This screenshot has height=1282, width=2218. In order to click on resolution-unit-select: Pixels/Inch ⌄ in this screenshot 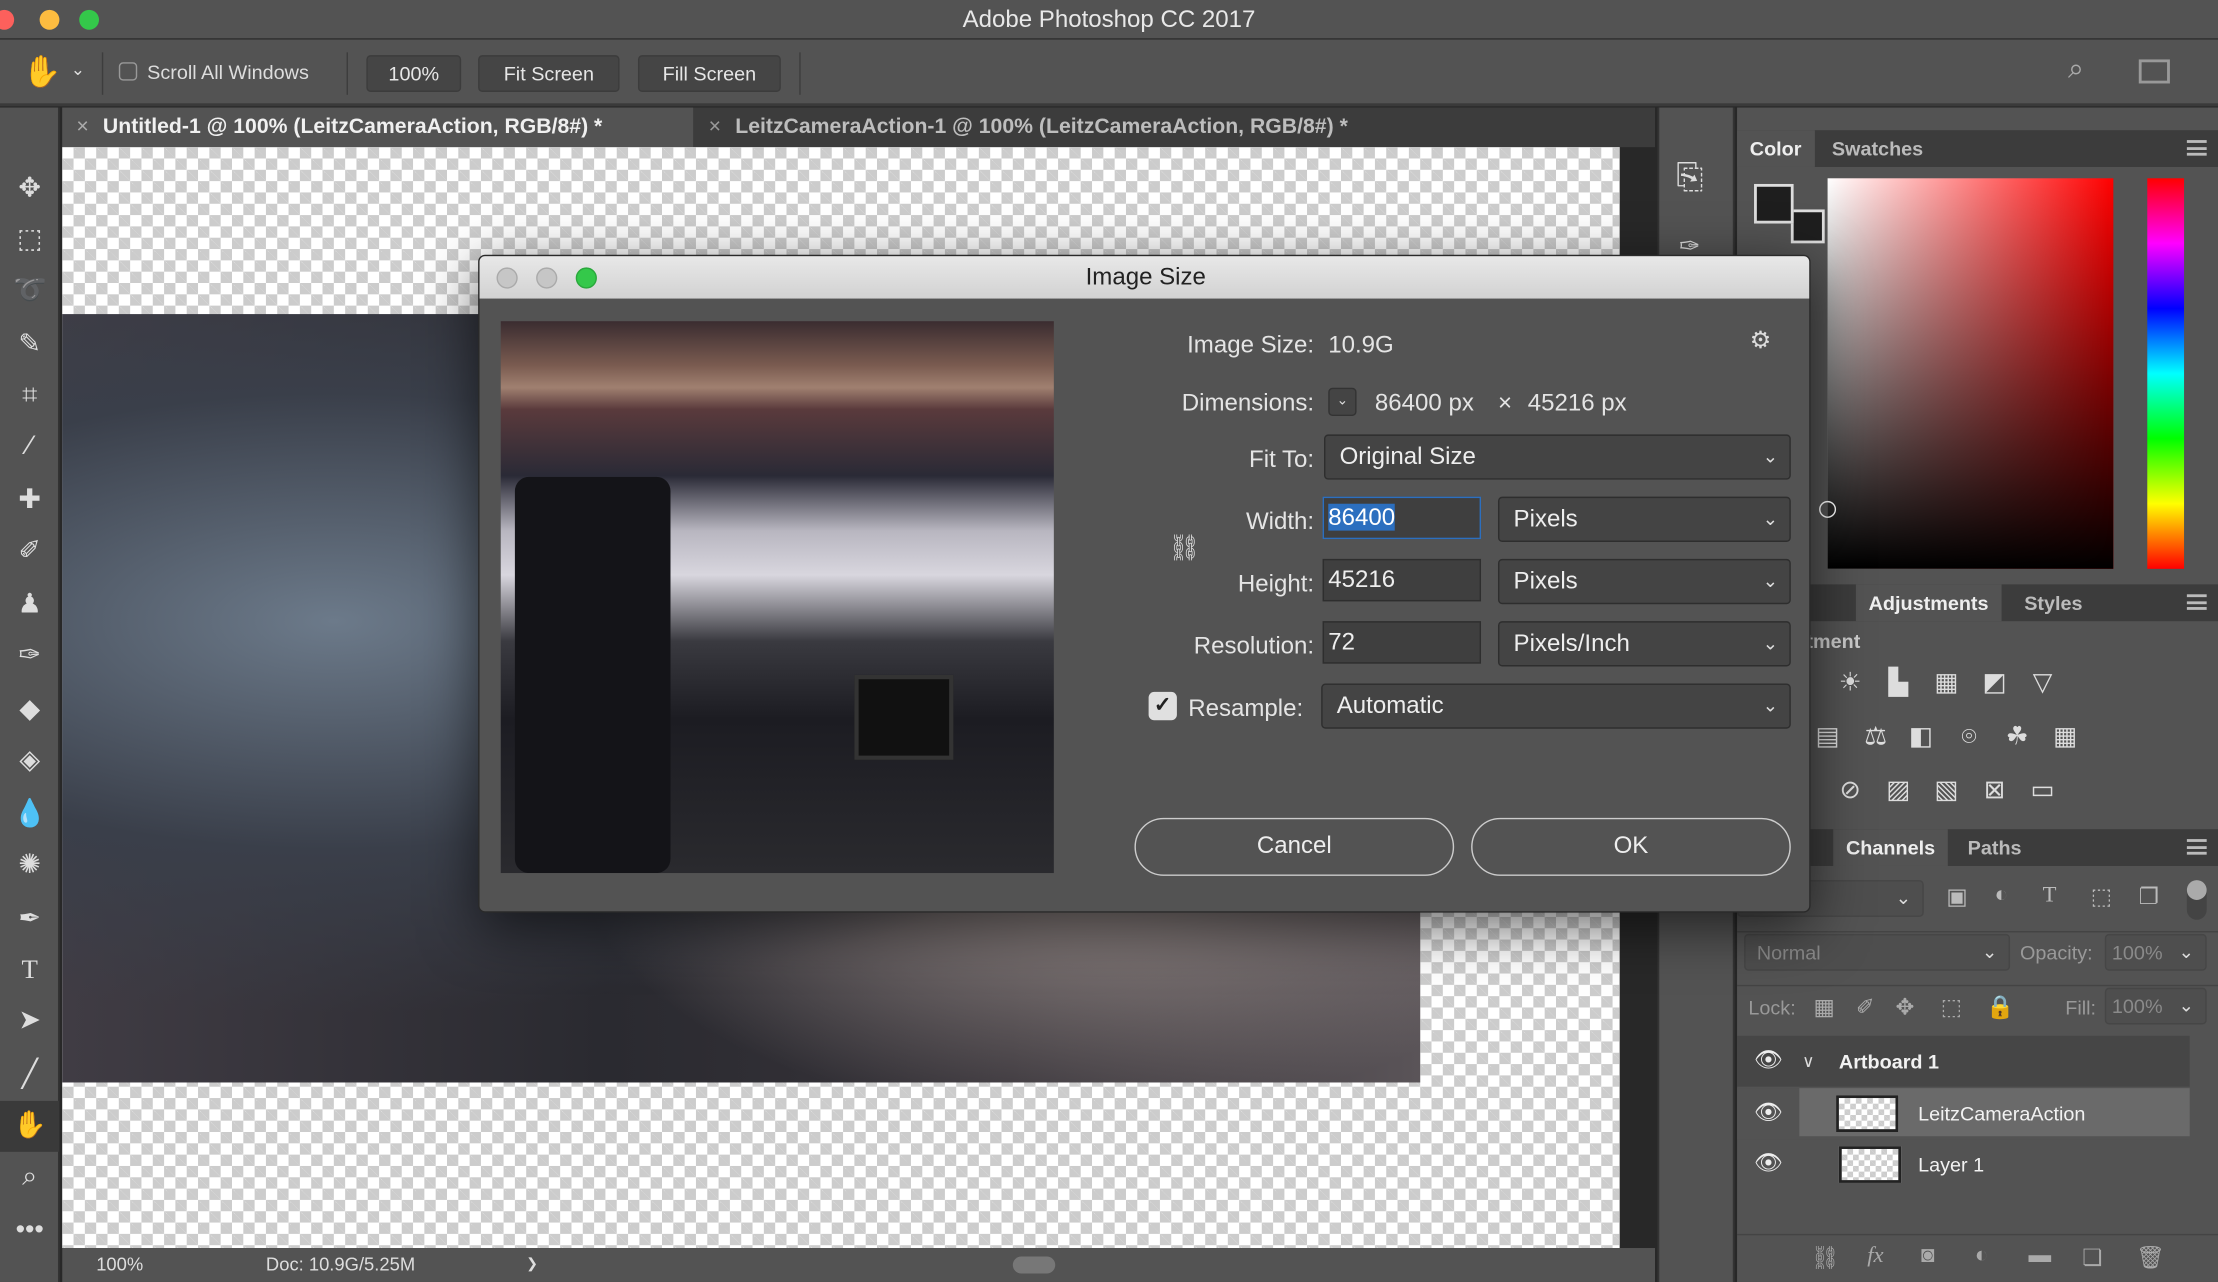, I will do `click(1644, 644)`.